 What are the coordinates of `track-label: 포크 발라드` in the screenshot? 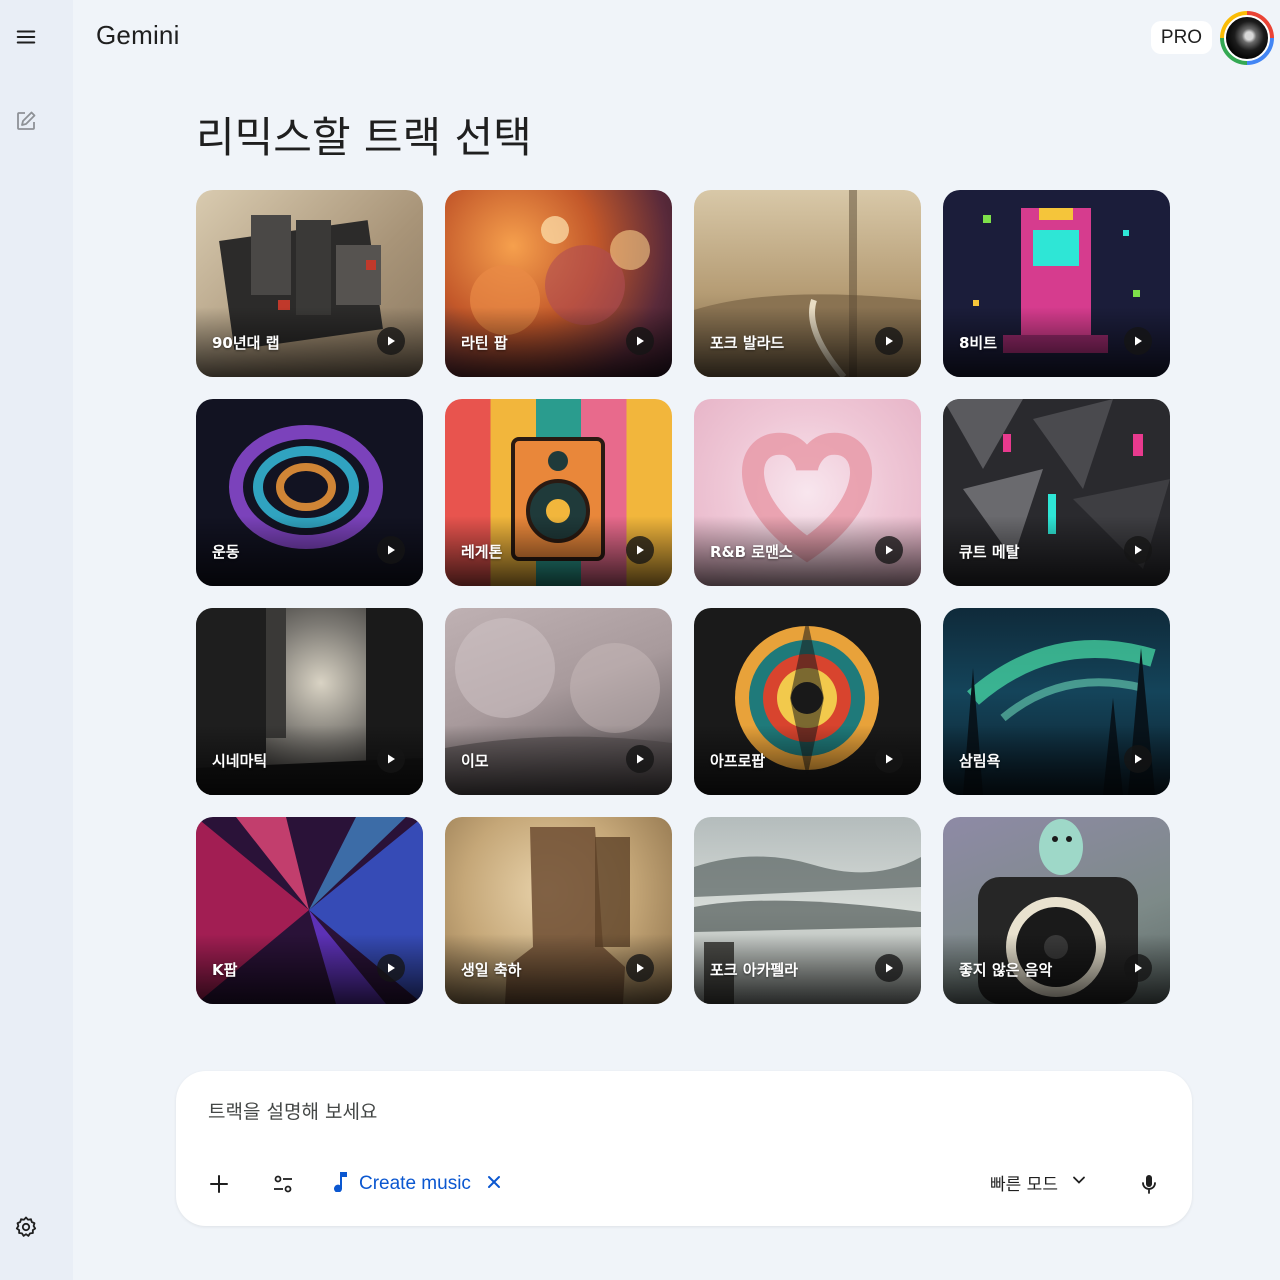 It's located at (747, 343).